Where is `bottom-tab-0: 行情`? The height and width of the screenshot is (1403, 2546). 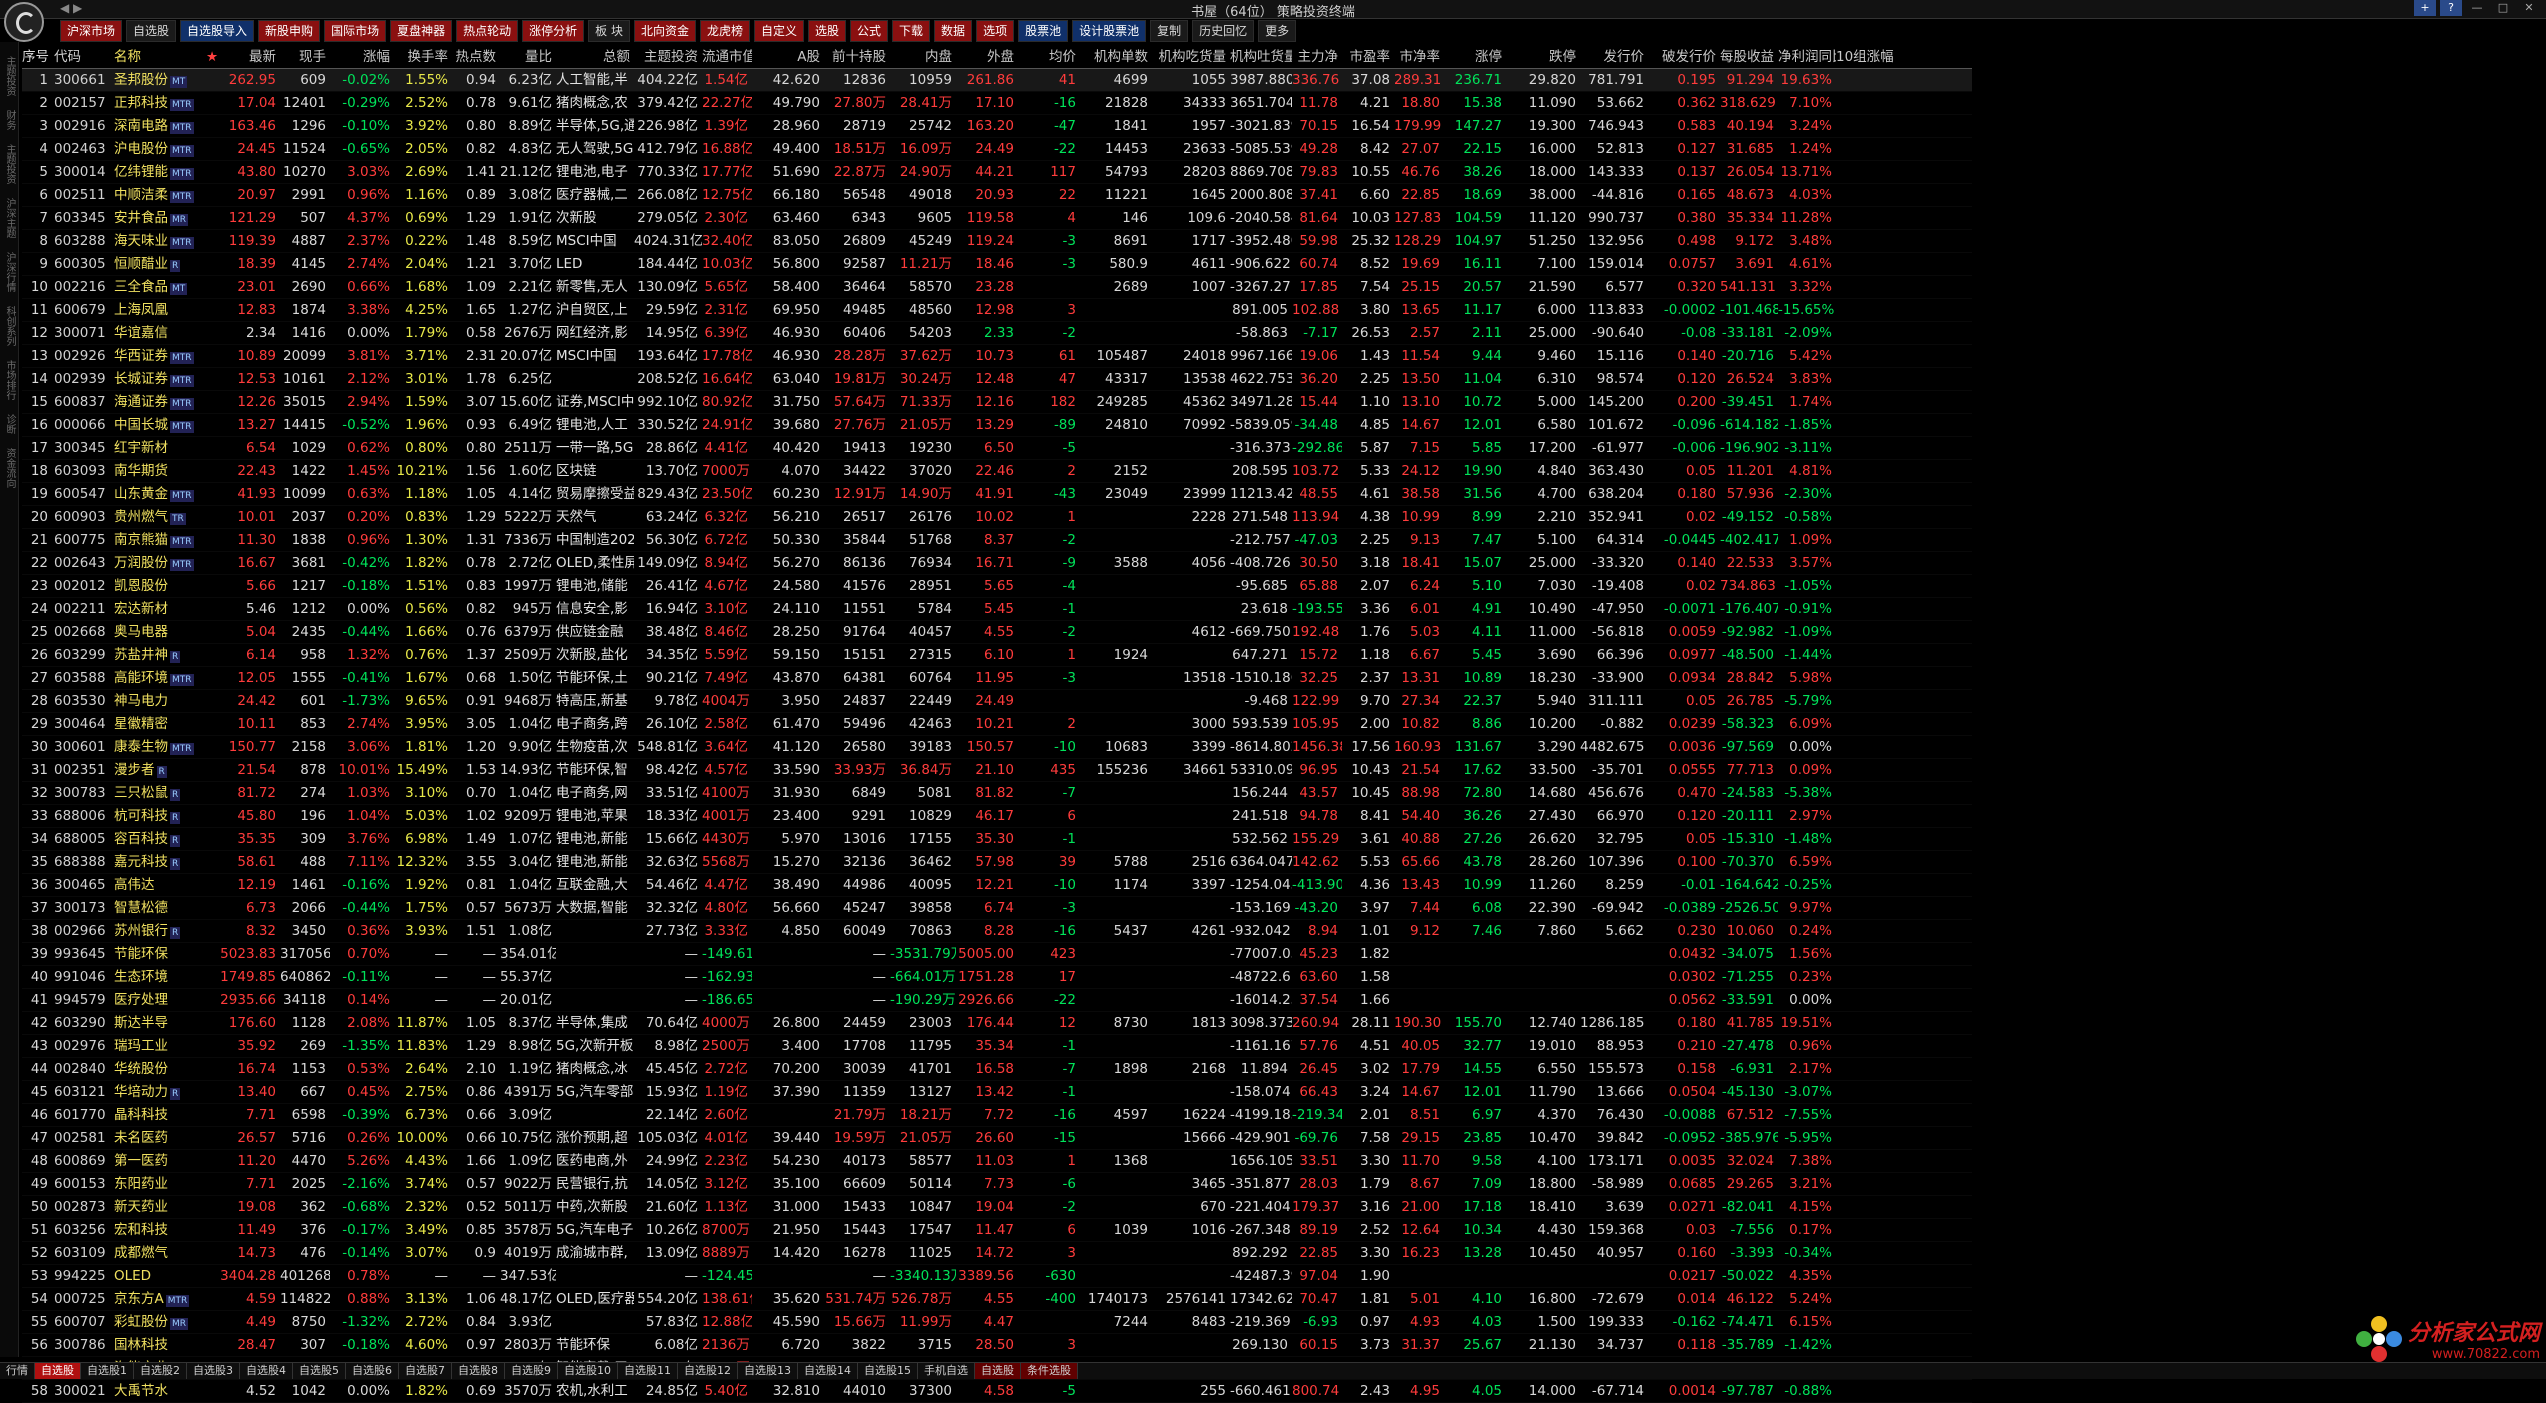 bottom-tab-0: 行情 is located at coordinates (17, 1371).